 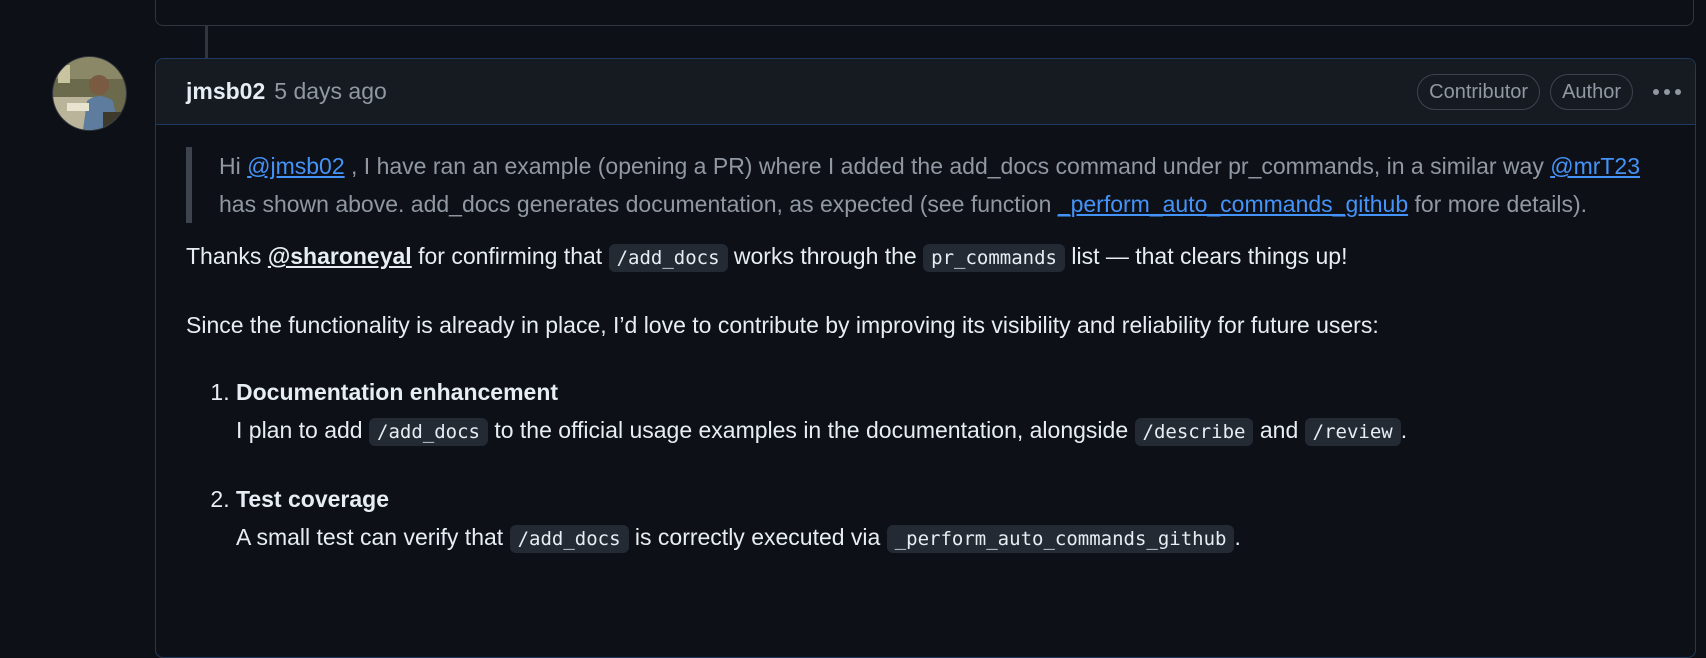 I want to click on mention-sharoneyal: @sharoneyal, so click(x=340, y=256).